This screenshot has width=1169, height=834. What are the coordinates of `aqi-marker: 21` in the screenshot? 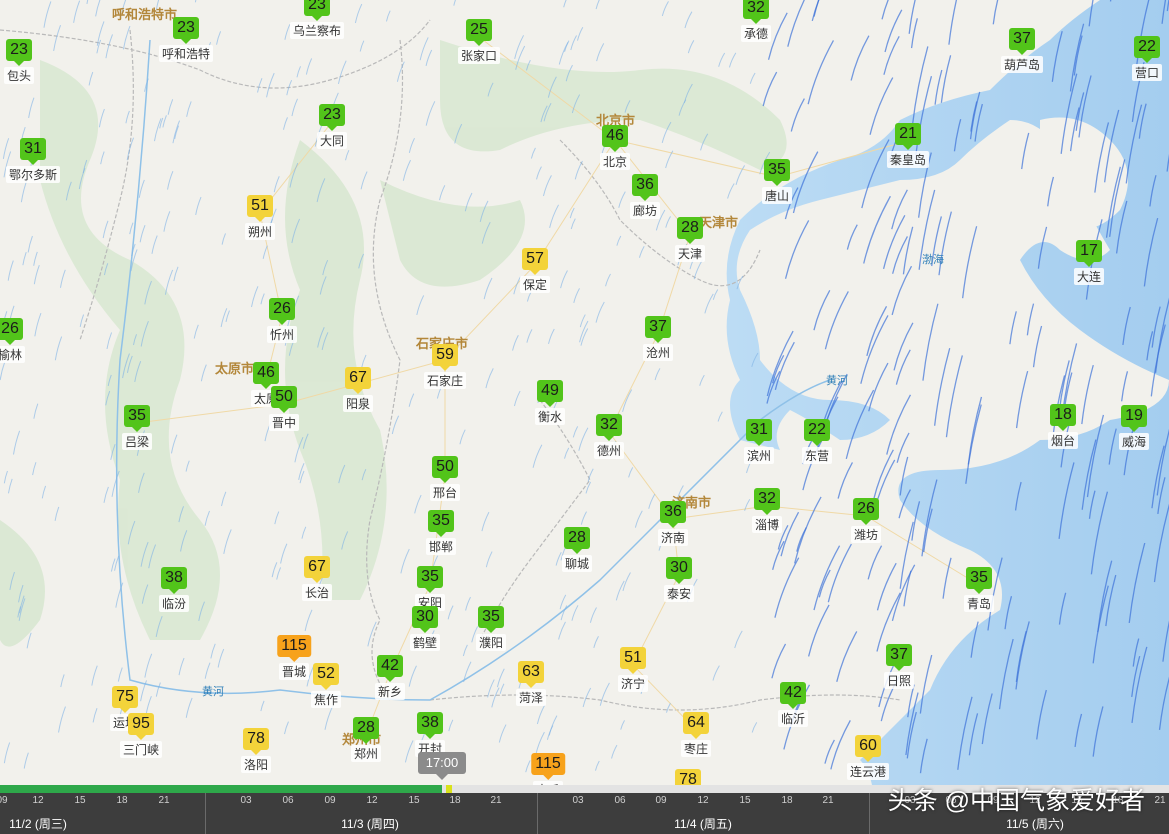 It's located at (908, 136).